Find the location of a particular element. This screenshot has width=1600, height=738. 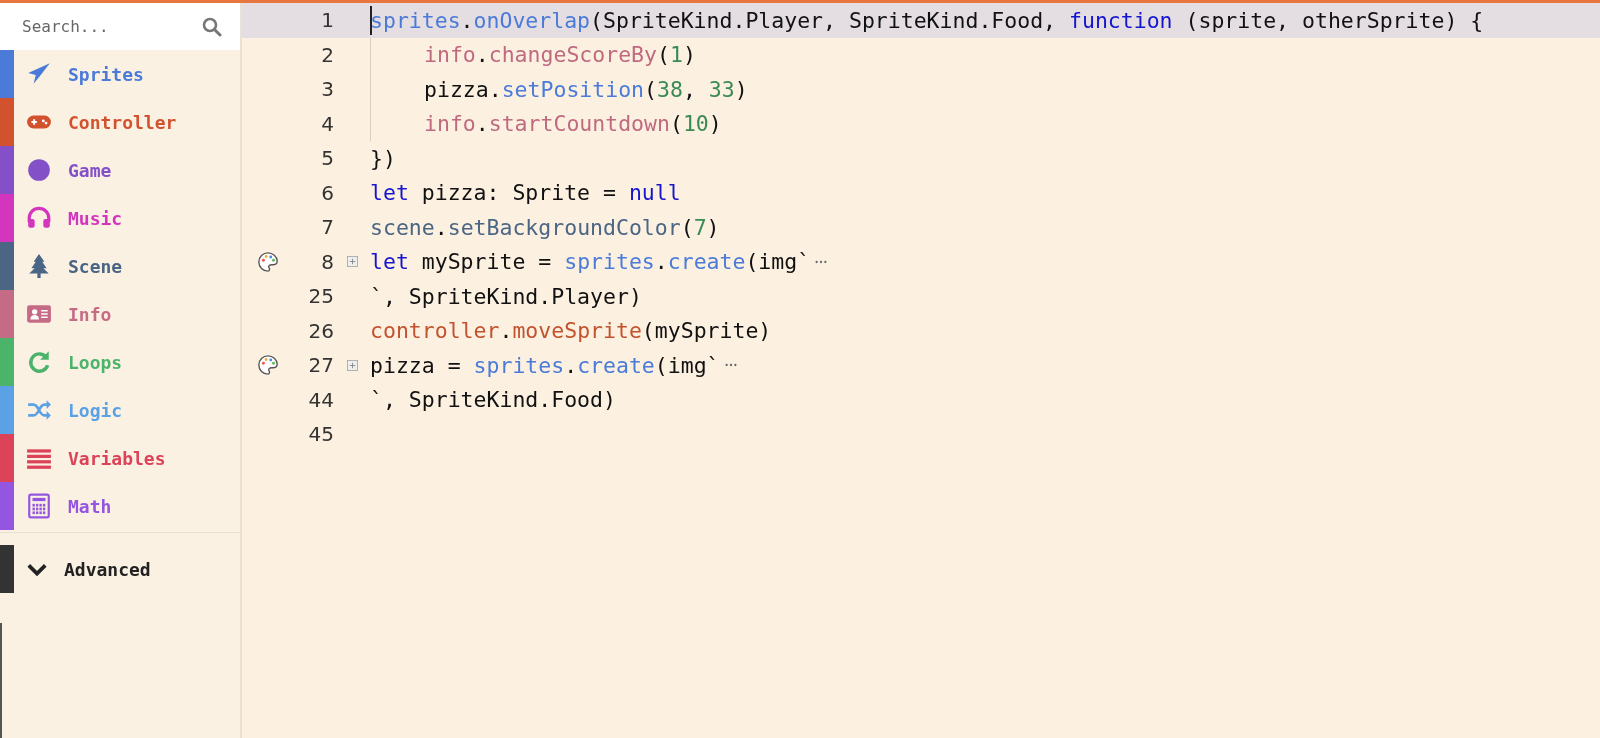

line-number: 1 is located at coordinates (327, 20).